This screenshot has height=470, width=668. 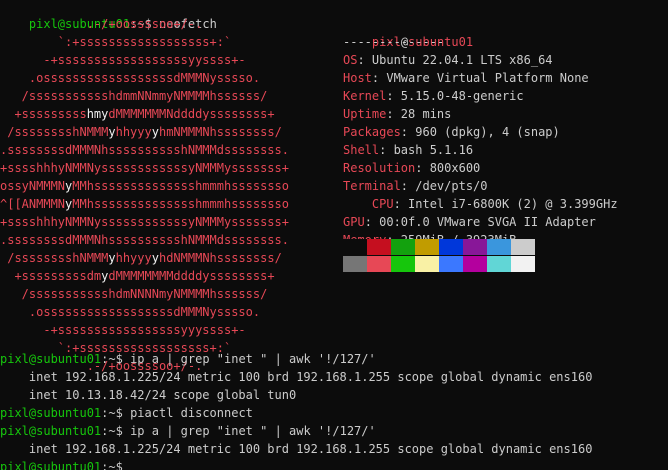 I want to click on logo-line: /ssssssssssshdmNNNNmyNMMMMhssssss/, so click(x=134, y=294).